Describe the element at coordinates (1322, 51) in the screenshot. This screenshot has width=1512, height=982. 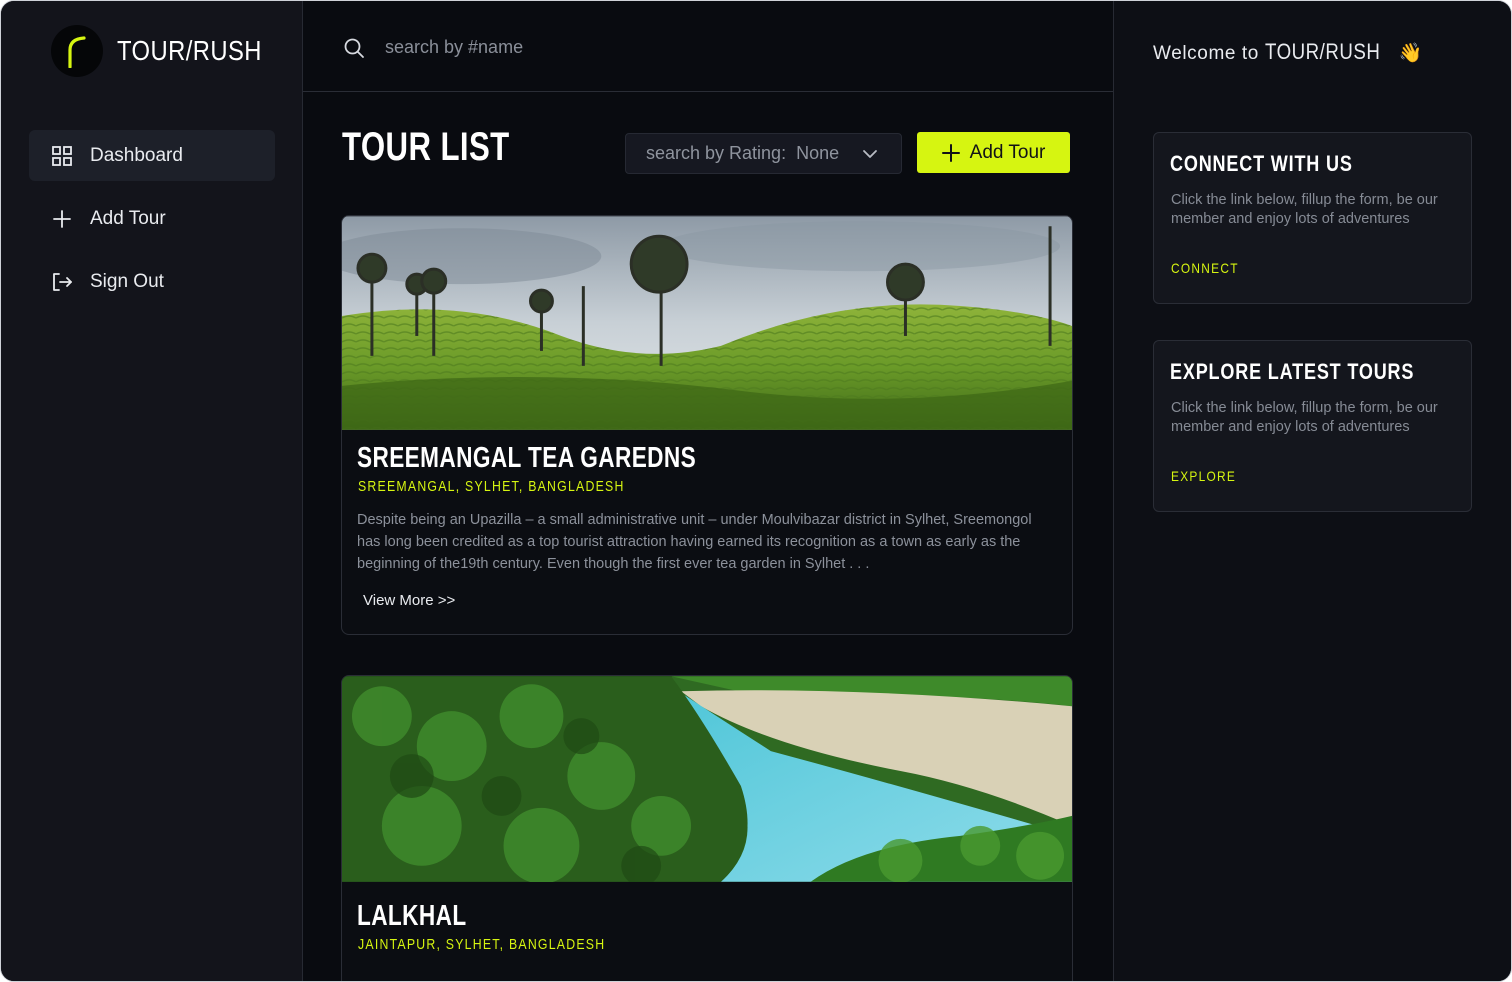
I see `welcome-brand: TOUR/RUSH` at that location.